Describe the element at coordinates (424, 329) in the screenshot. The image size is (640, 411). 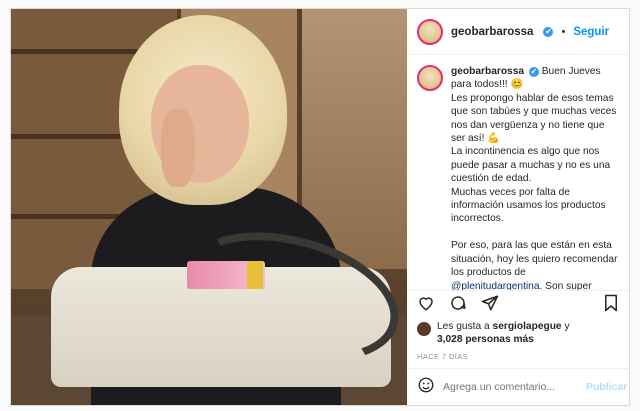
I see `liker-avatar` at that location.